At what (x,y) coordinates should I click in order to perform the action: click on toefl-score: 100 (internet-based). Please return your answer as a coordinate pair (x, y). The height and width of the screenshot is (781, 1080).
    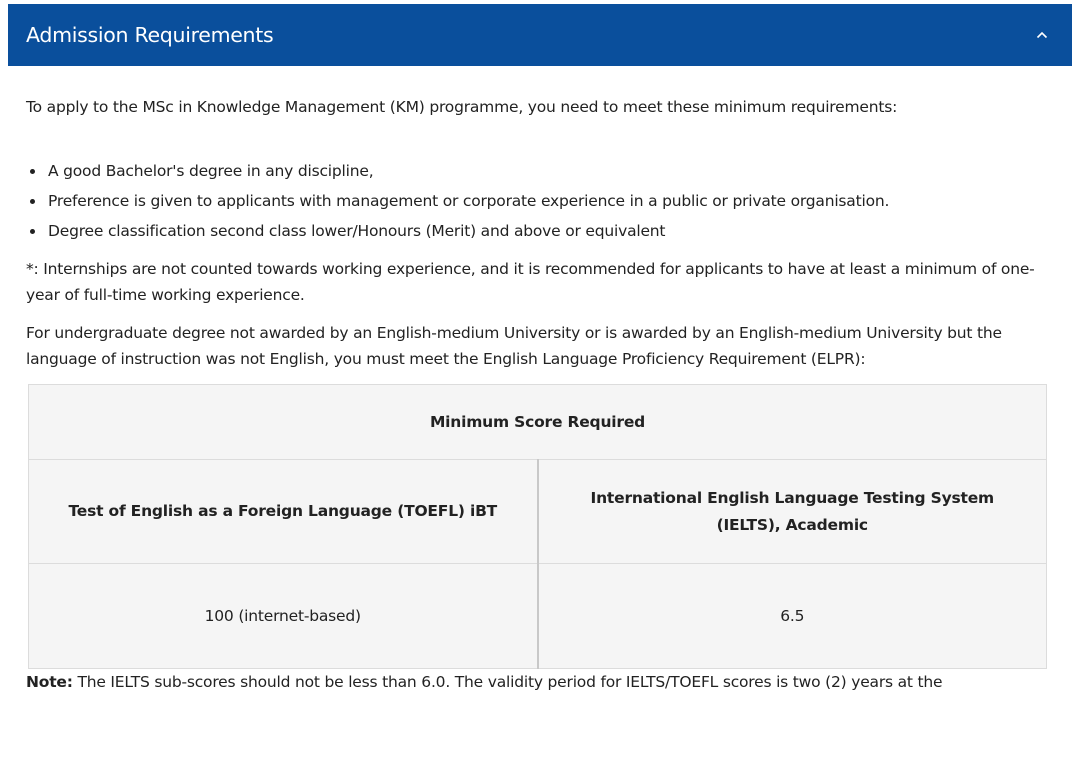
    Looking at the image, I should click on (283, 616).